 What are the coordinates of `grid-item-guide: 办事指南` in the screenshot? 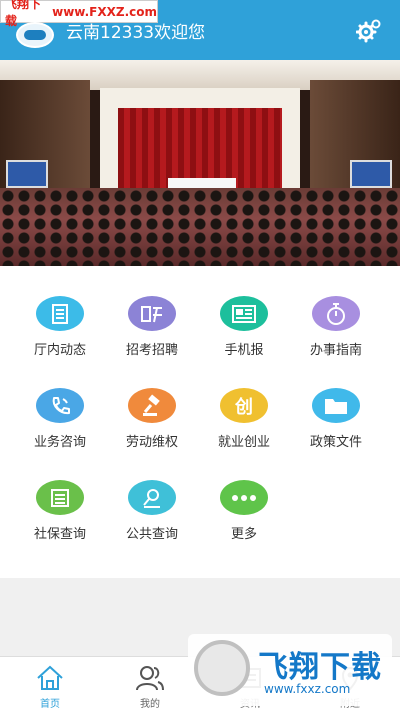 It's located at (336, 312).